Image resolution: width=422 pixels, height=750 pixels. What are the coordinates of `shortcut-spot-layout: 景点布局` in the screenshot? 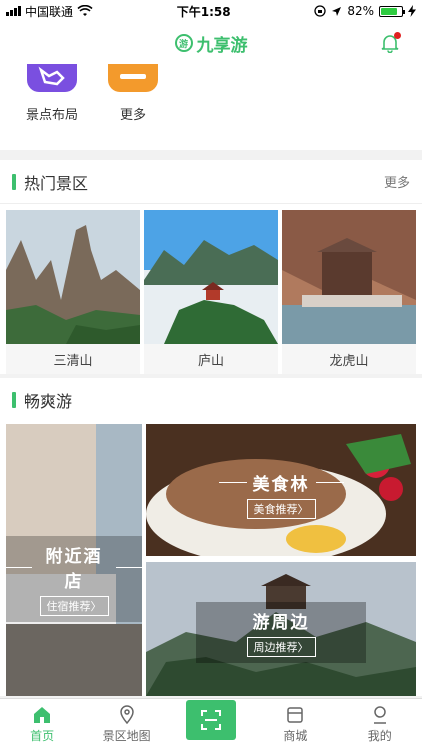 It's located at (52, 93).